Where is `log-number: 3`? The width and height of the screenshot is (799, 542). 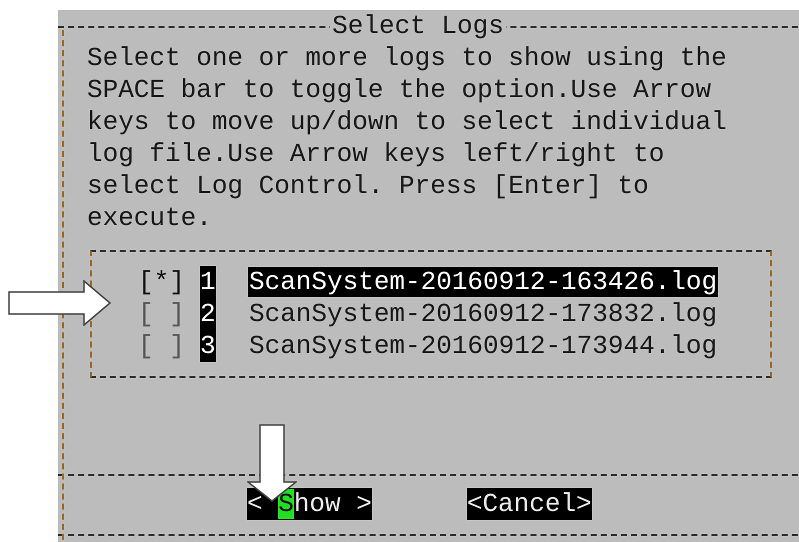 log-number: 3 is located at coordinates (208, 346).